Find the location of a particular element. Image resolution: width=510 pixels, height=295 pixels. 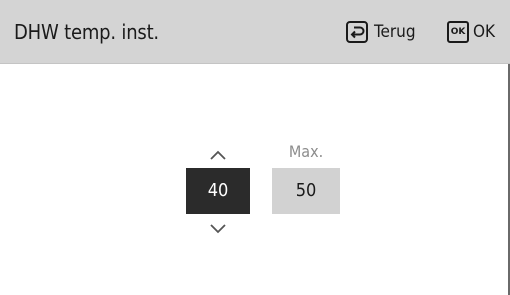

chevron-up-icon is located at coordinates (218, 155).